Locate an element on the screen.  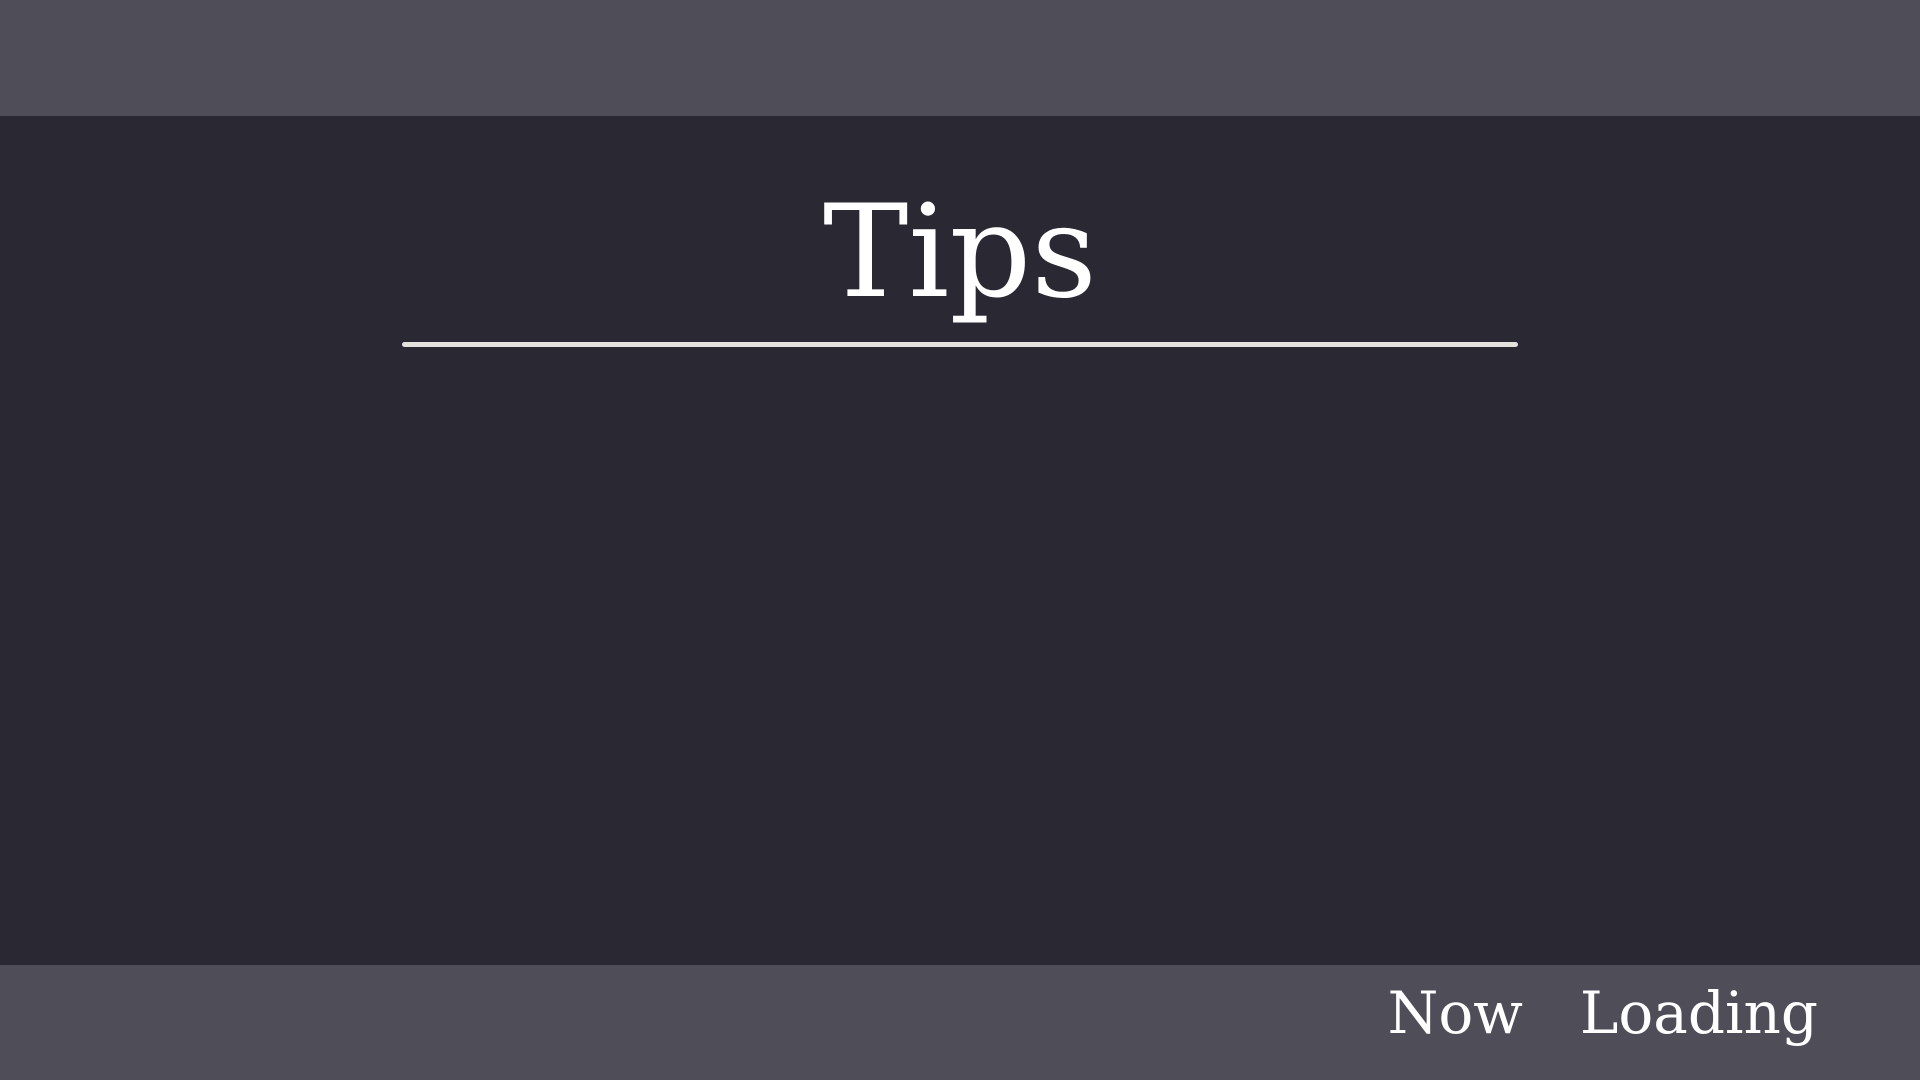
top-letterbox-bar is located at coordinates (960, 58).